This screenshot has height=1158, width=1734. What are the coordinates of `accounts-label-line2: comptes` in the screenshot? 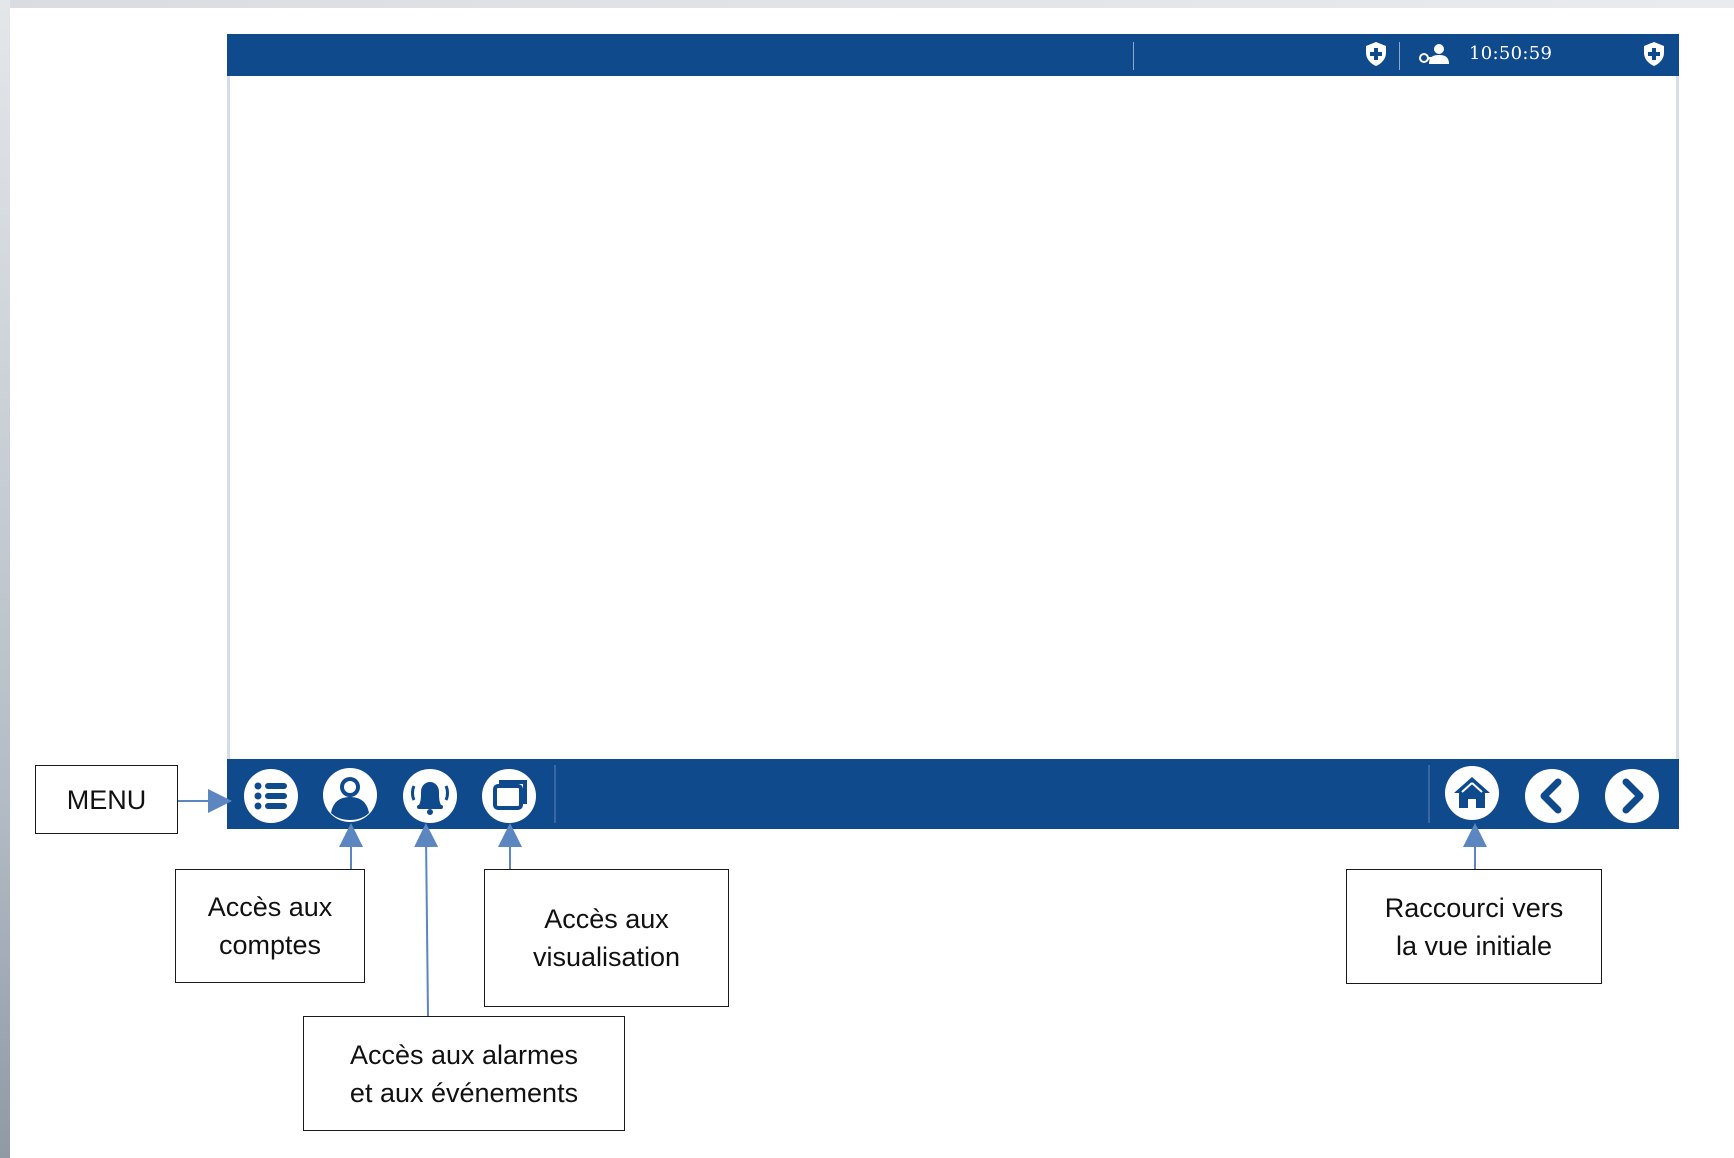 It's located at (270, 945).